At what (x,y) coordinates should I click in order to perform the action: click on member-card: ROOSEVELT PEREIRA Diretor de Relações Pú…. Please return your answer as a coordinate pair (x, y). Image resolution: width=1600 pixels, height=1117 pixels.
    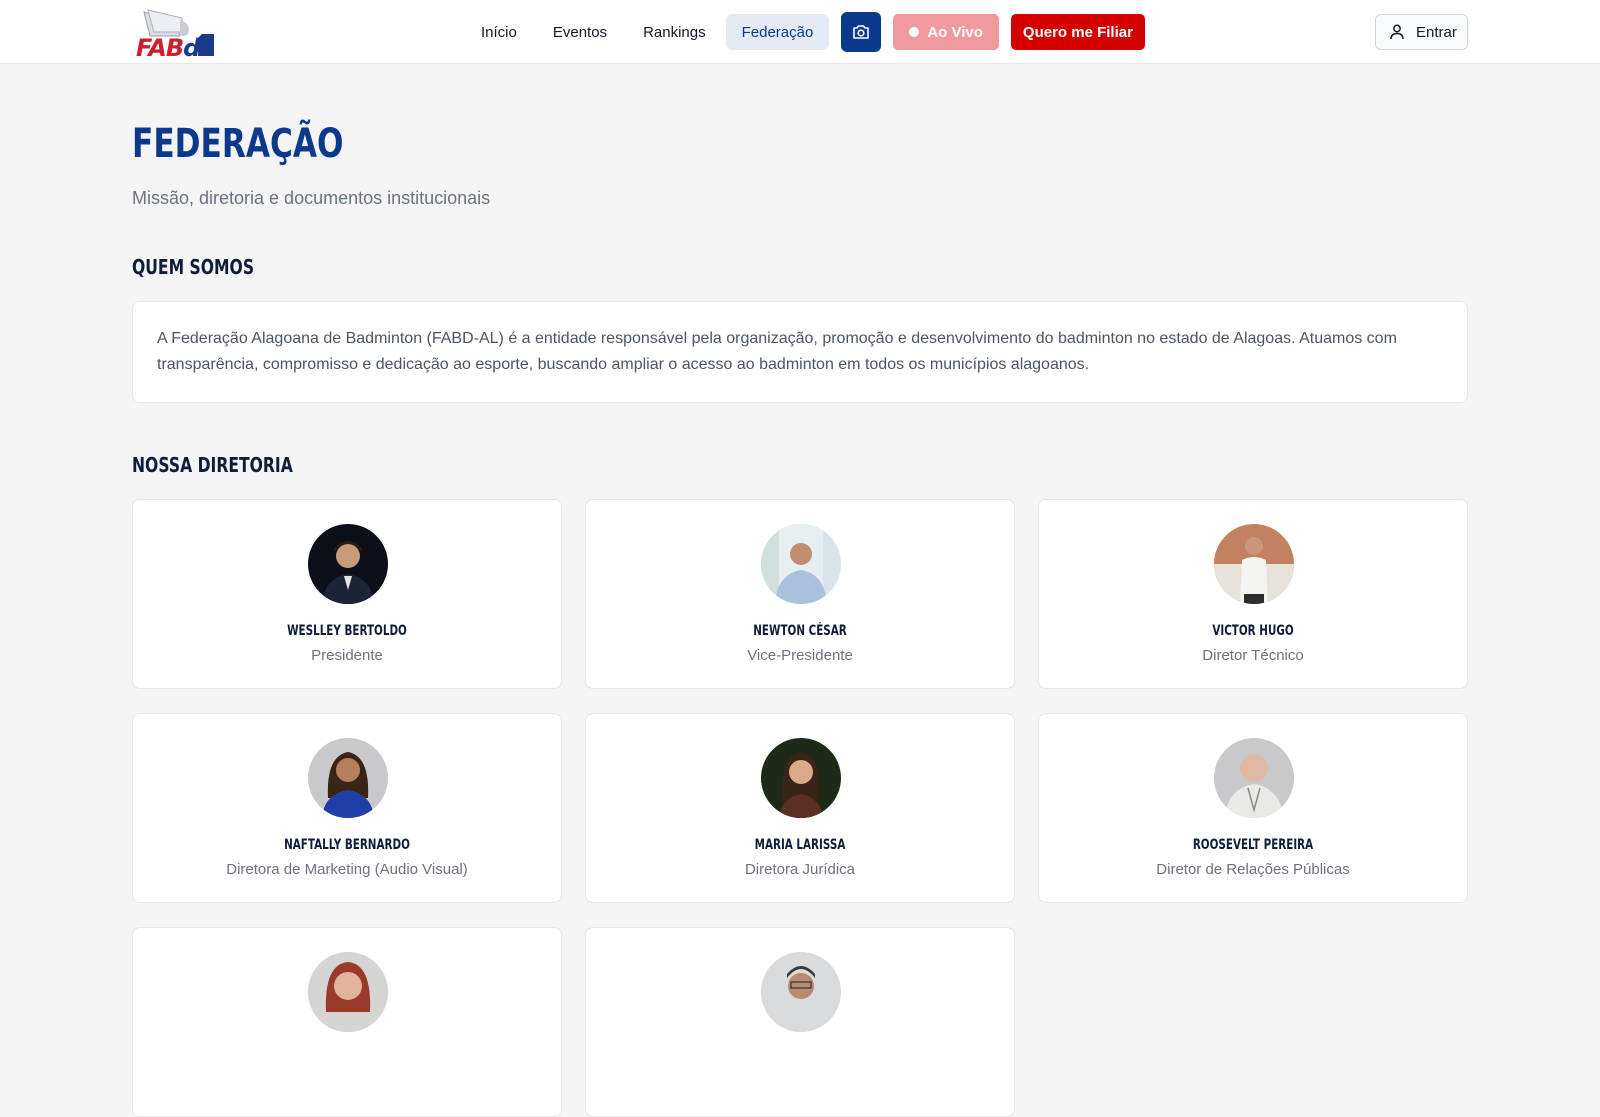
    Looking at the image, I should click on (1253, 808).